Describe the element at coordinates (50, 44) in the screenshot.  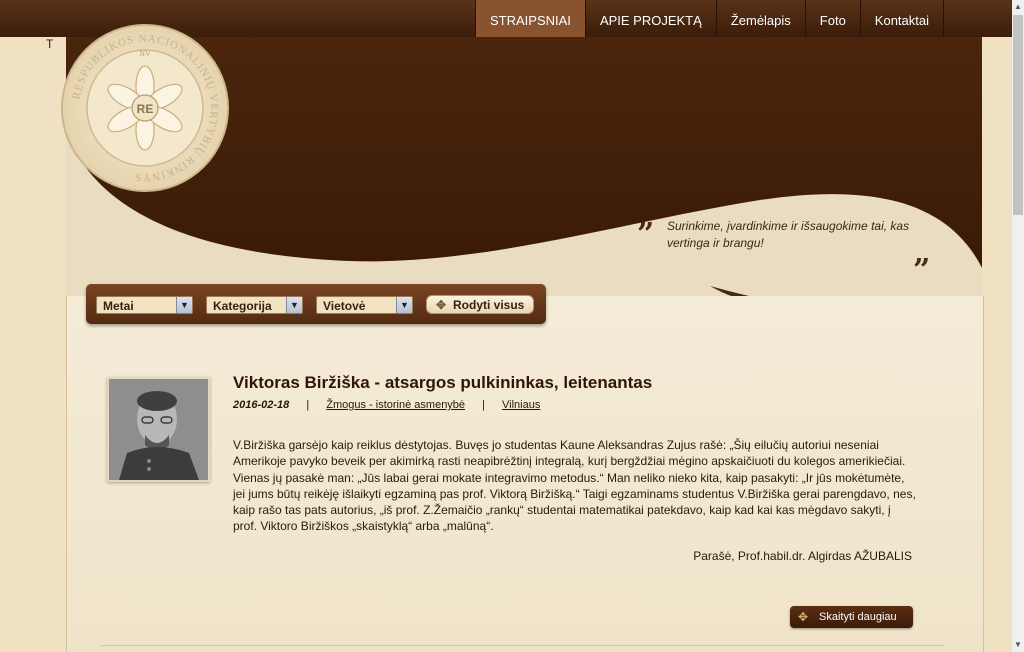
I see `stray-text: T` at that location.